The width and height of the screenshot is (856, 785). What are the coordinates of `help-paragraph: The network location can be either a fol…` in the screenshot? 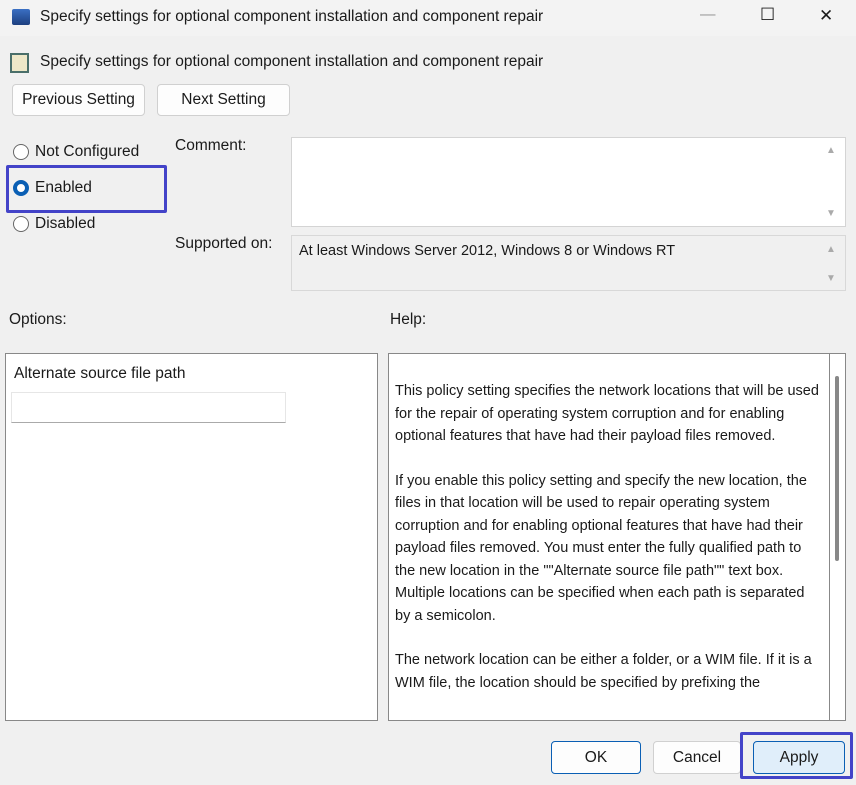 It's located at (603, 671).